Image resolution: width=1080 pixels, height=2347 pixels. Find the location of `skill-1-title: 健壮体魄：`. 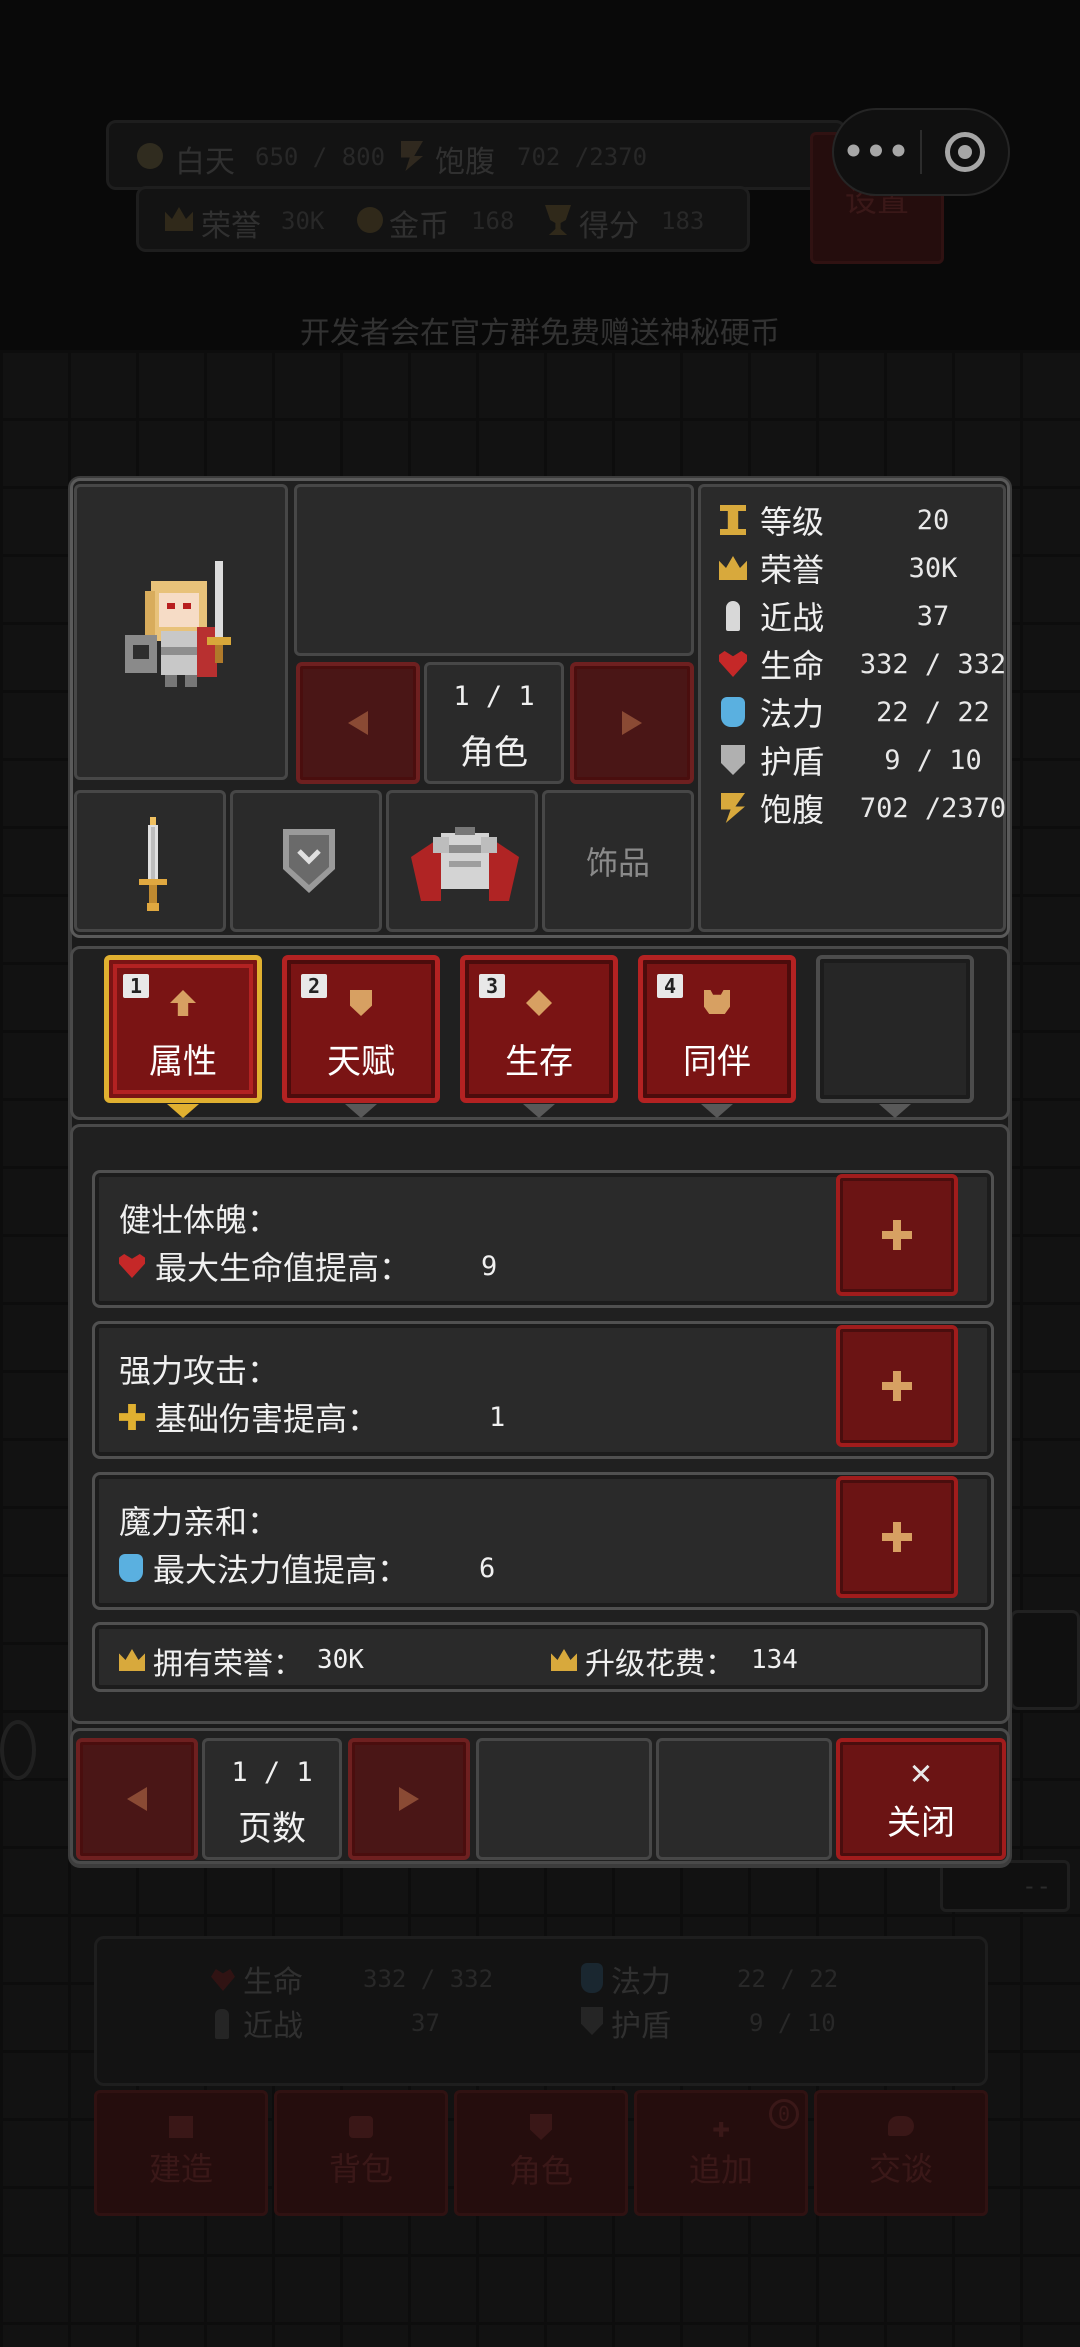

skill-1-title: 健壮体魄： is located at coordinates (199, 1220).